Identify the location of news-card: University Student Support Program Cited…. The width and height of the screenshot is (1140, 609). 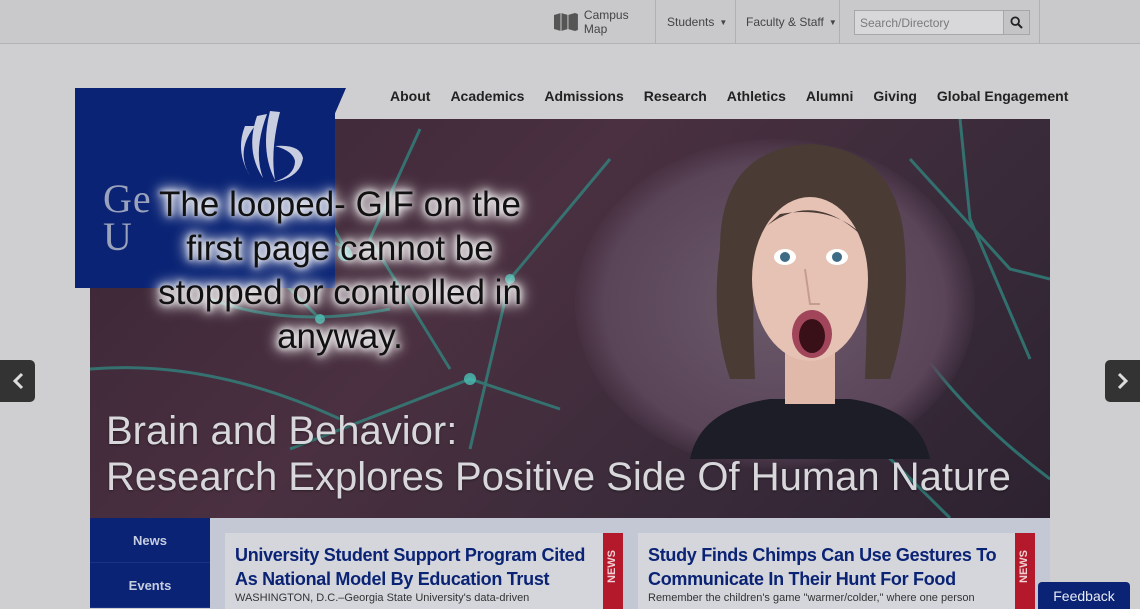
(424, 571).